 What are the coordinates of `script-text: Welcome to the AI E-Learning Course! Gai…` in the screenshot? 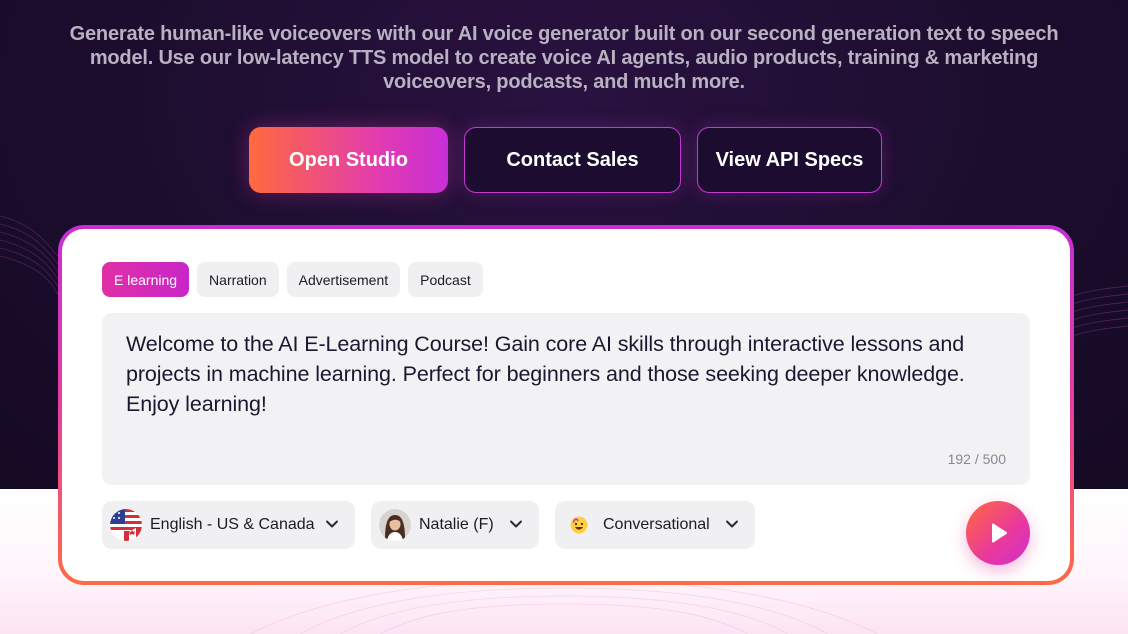 It's located at (545, 374).